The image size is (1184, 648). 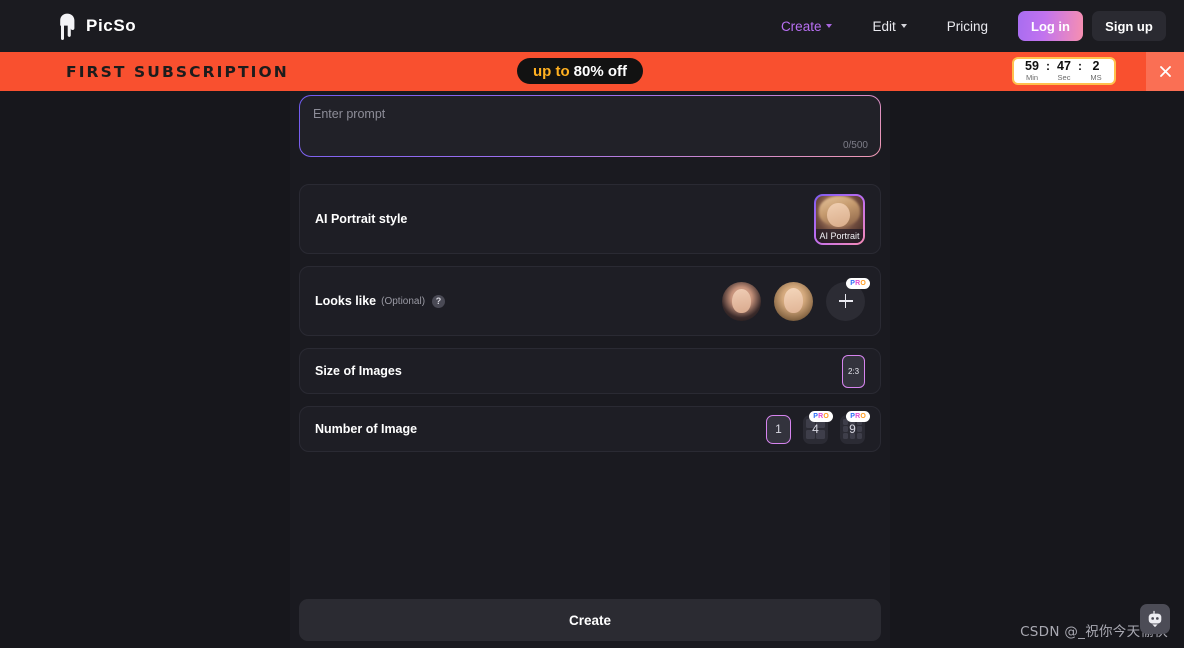 What do you see at coordinates (855, 145) in the screenshot?
I see `prompt-char-counter: 0/500` at bounding box center [855, 145].